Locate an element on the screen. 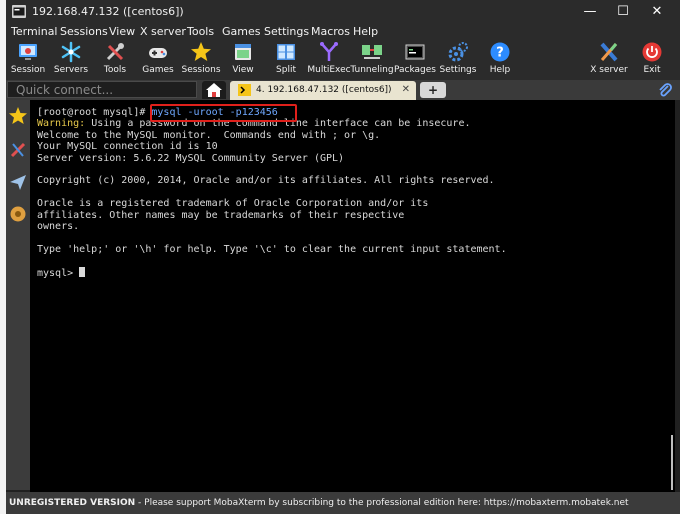 Image resolution: width=680 pixels, height=514 pixels. minimize-button: — is located at coordinates (590, 12).